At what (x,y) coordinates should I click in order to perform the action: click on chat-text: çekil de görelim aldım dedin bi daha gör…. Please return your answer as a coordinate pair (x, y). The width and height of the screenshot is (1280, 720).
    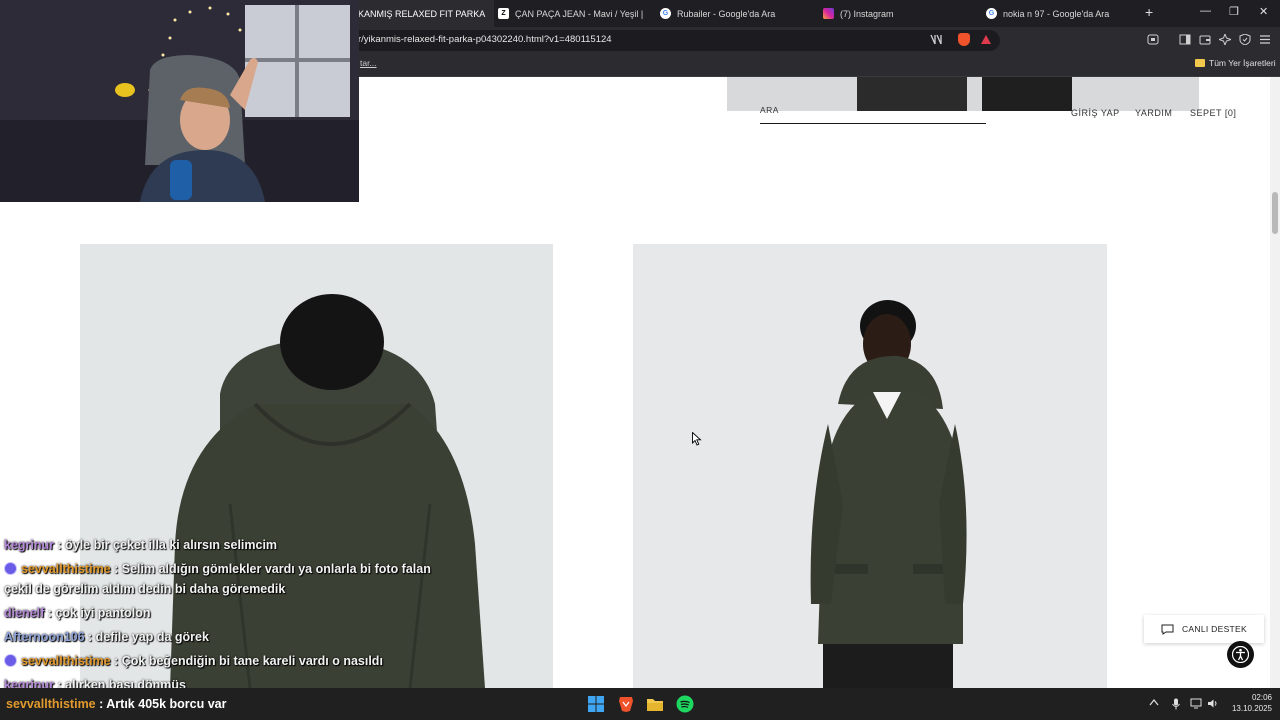
    Looking at the image, I should click on (145, 589).